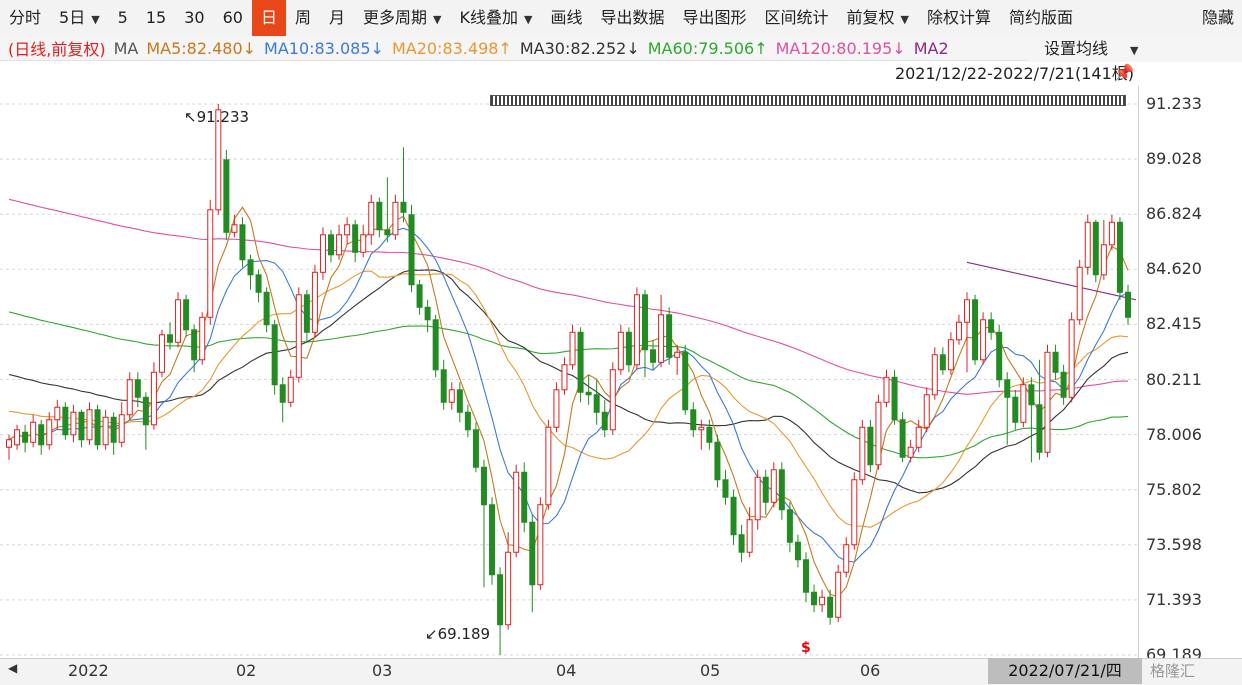 Image resolution: width=1242 pixels, height=685 pixels. Describe the element at coordinates (796, 18) in the screenshot. I see `range-stats-button: 区间统计` at that location.